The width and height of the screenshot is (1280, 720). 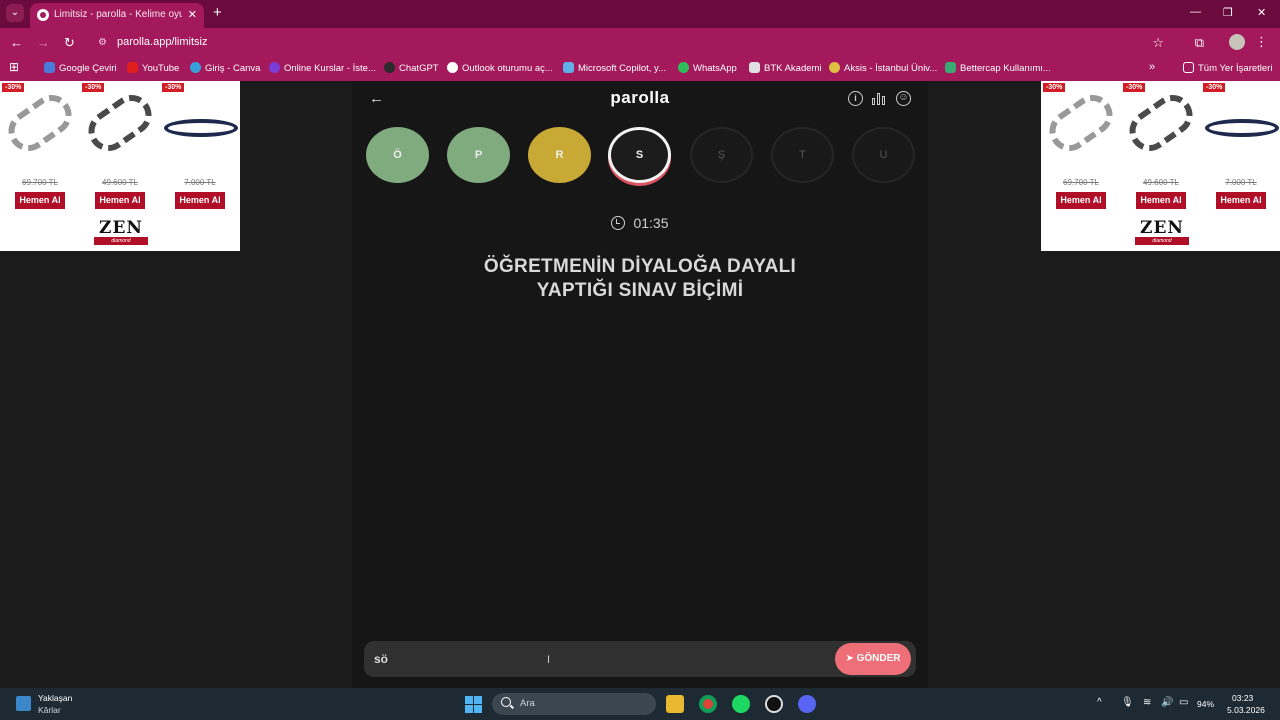 What do you see at coordinates (574, 704) in the screenshot?
I see `taskbar-search: Ara` at bounding box center [574, 704].